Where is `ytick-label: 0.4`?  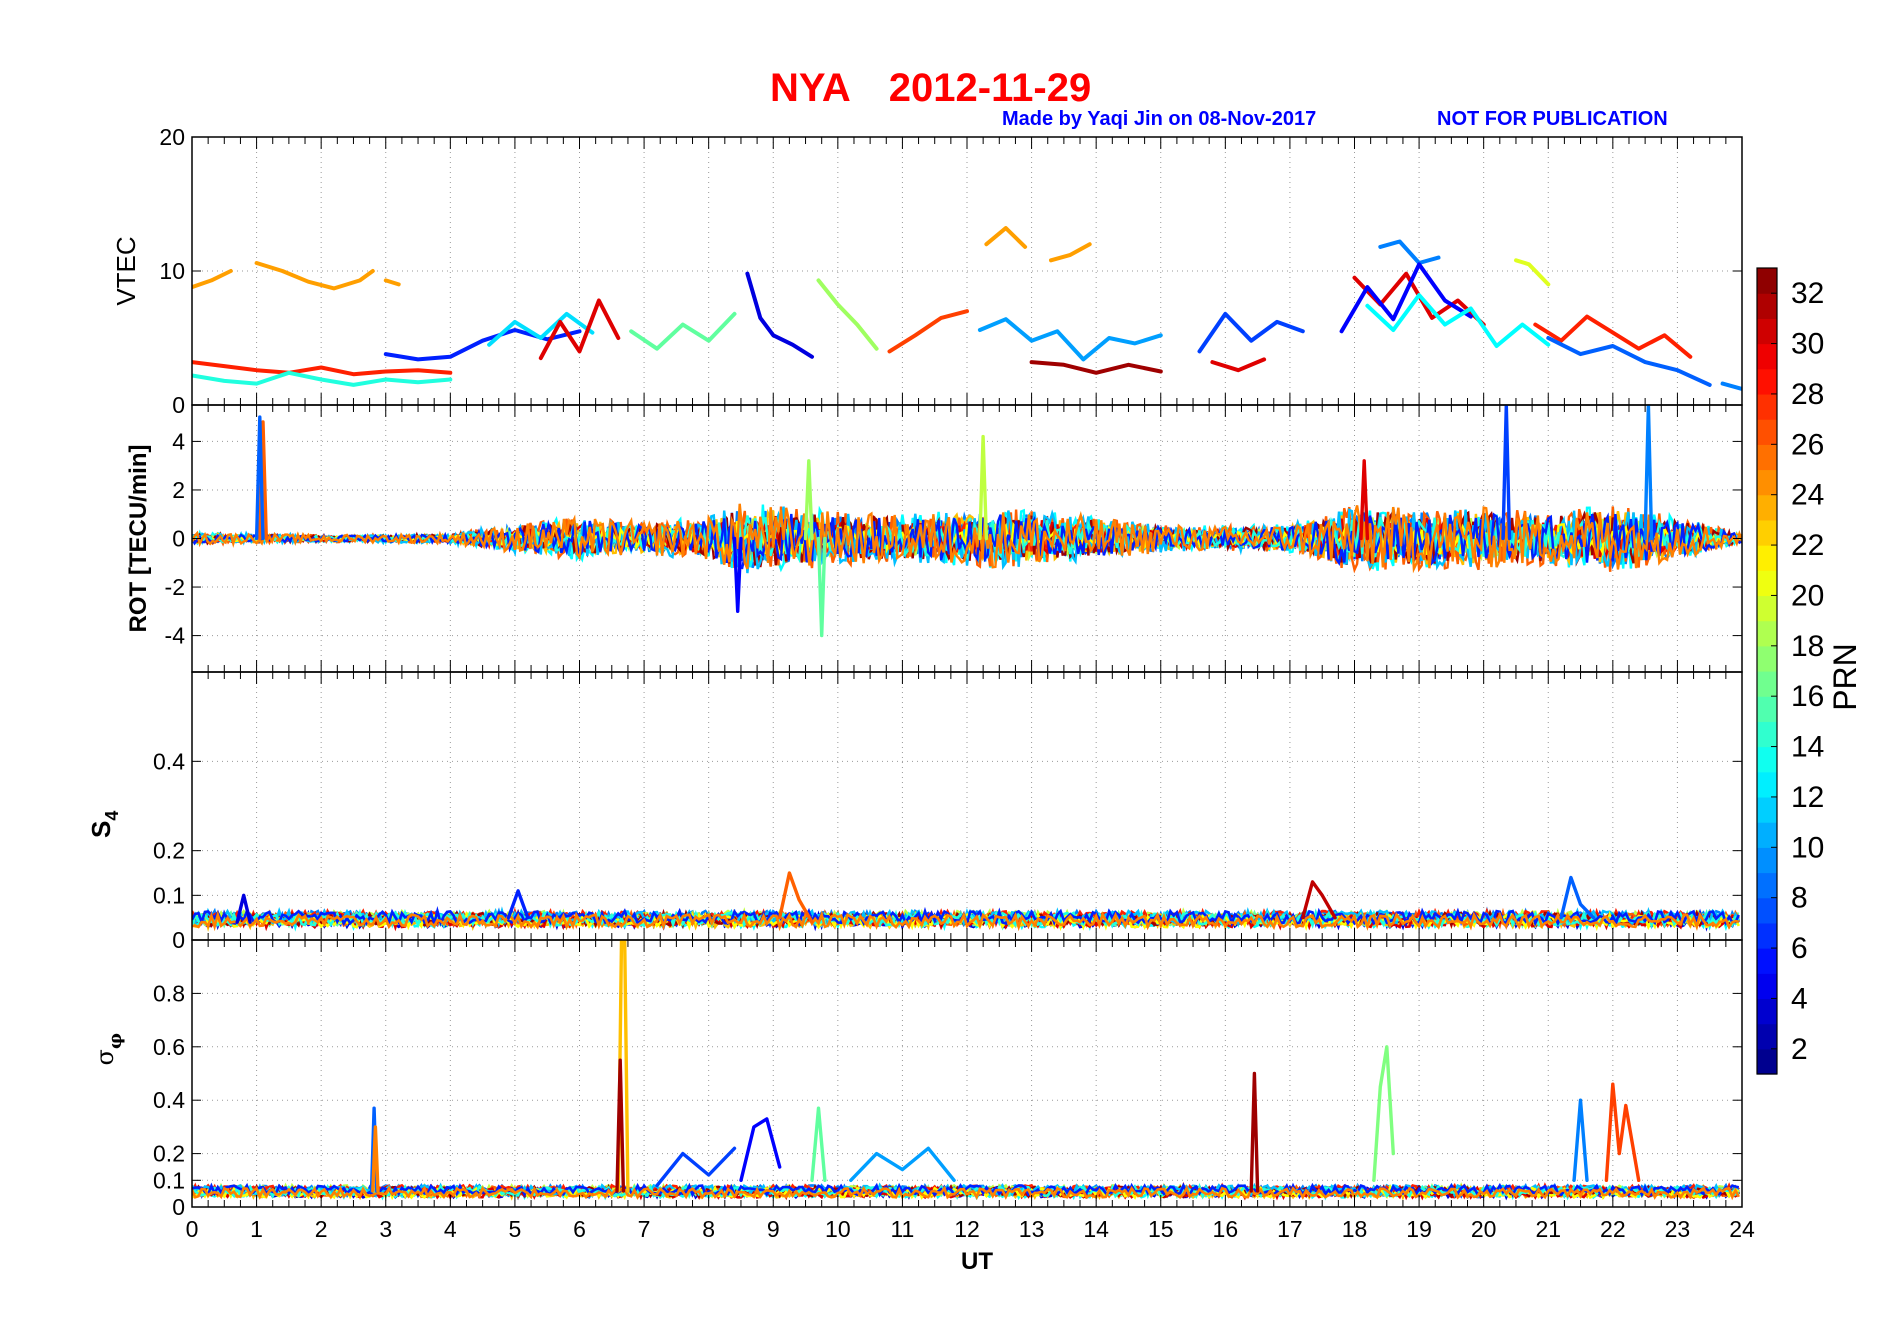
ytick-label: 0.4 is located at coordinates (169, 761).